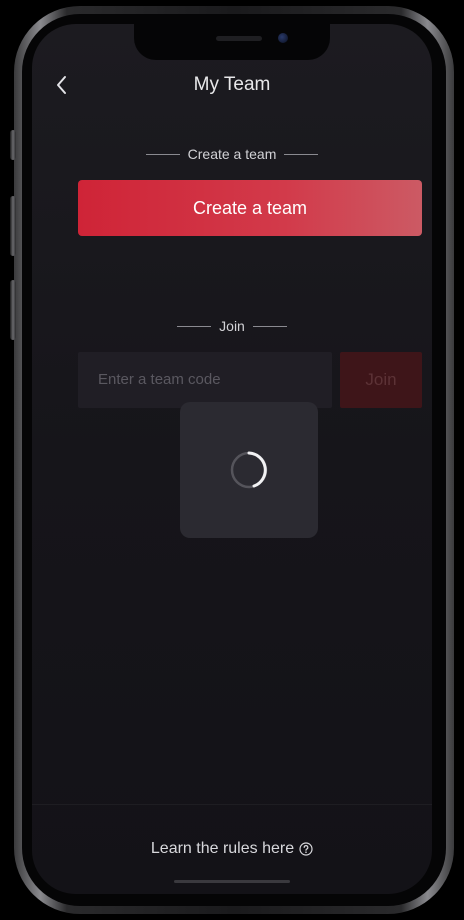 The height and width of the screenshot is (920, 464). What do you see at coordinates (381, 380) in the screenshot?
I see `join-button: Join` at bounding box center [381, 380].